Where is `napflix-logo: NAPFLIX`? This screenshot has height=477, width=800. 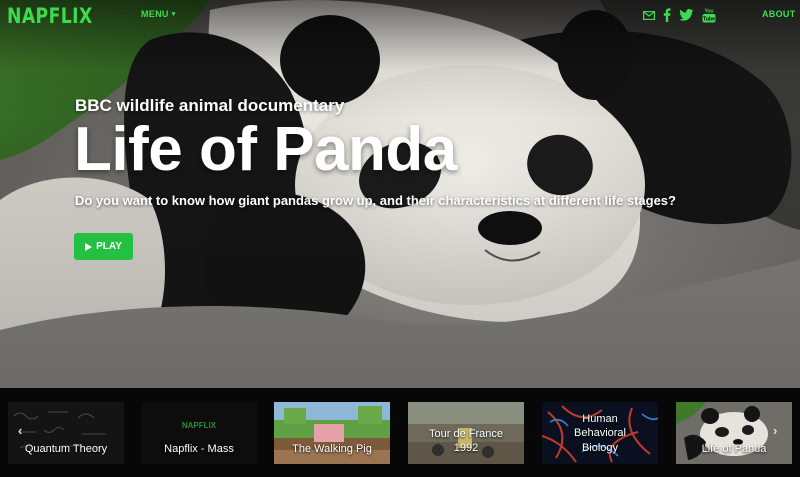 napflix-logo: NAPFLIX is located at coordinates (50, 16).